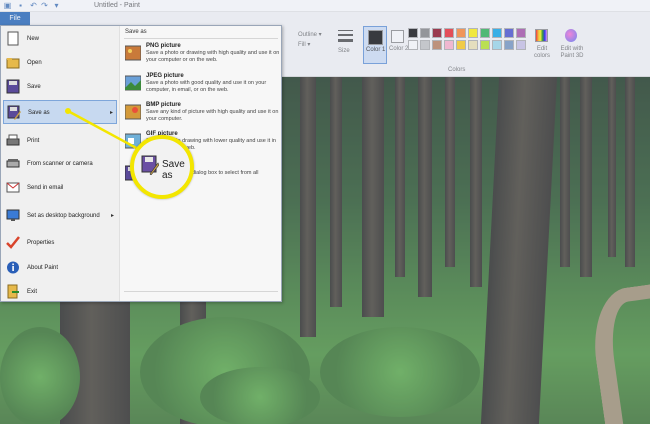  What do you see at coordinates (39, 113) in the screenshot?
I see `menu-item-label: Save as` at bounding box center [39, 113].